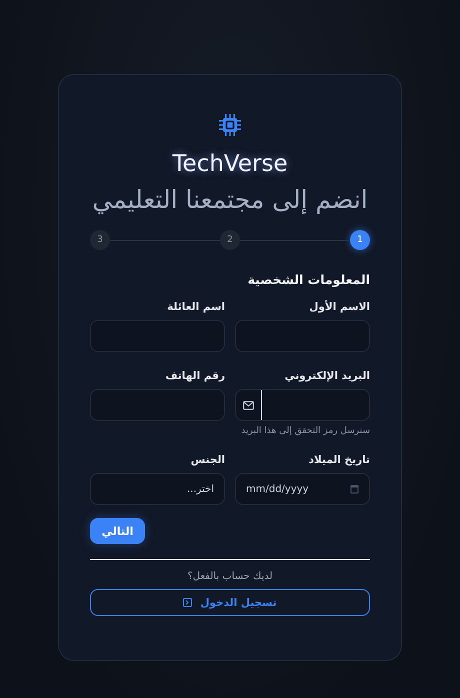 The width and height of the screenshot is (460, 698). Describe the element at coordinates (309, 279) in the screenshot. I see `section-title: المعلومات الشخصية` at that location.